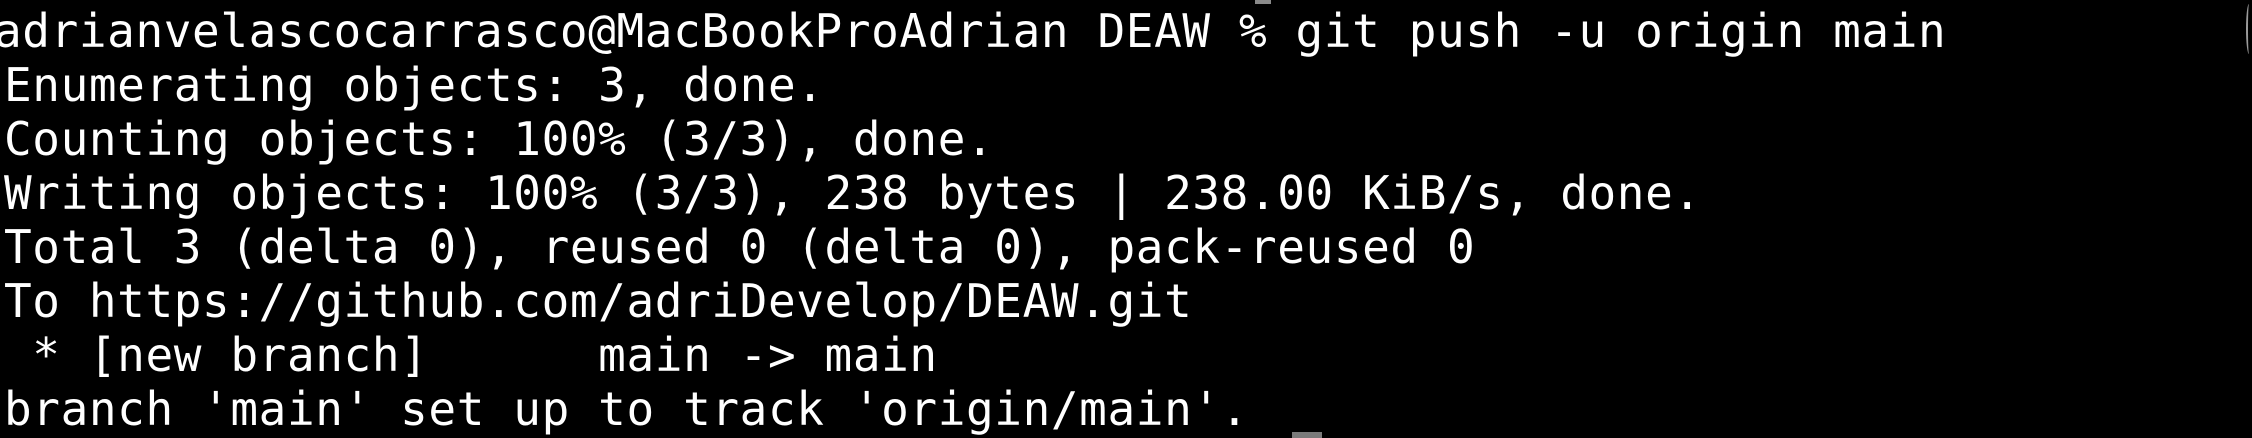  Describe the element at coordinates (1307, 435) in the screenshot. I see `text-cursor` at that location.